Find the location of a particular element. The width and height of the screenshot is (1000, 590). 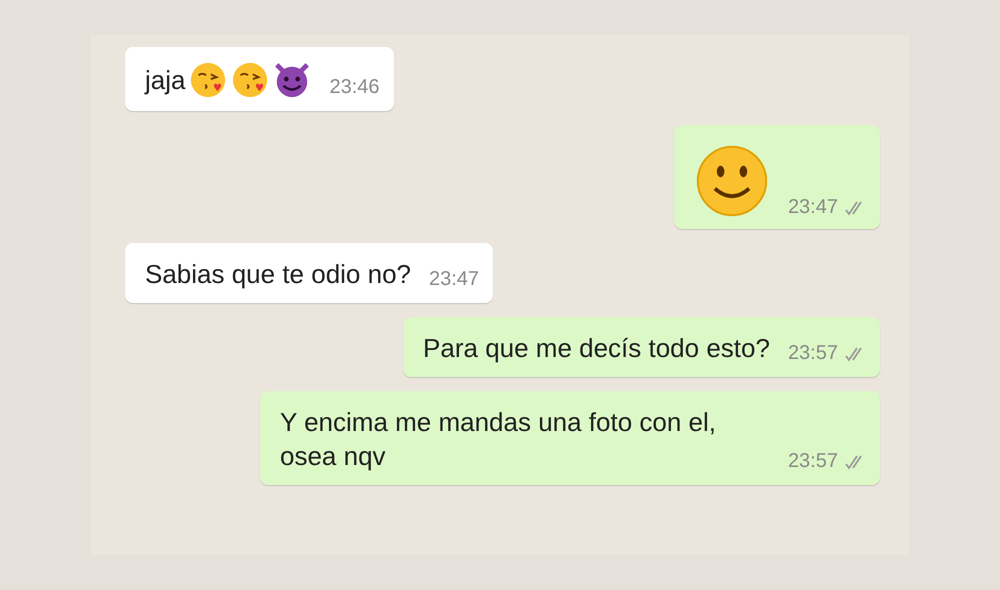

devil-face-icon is located at coordinates (292, 80).